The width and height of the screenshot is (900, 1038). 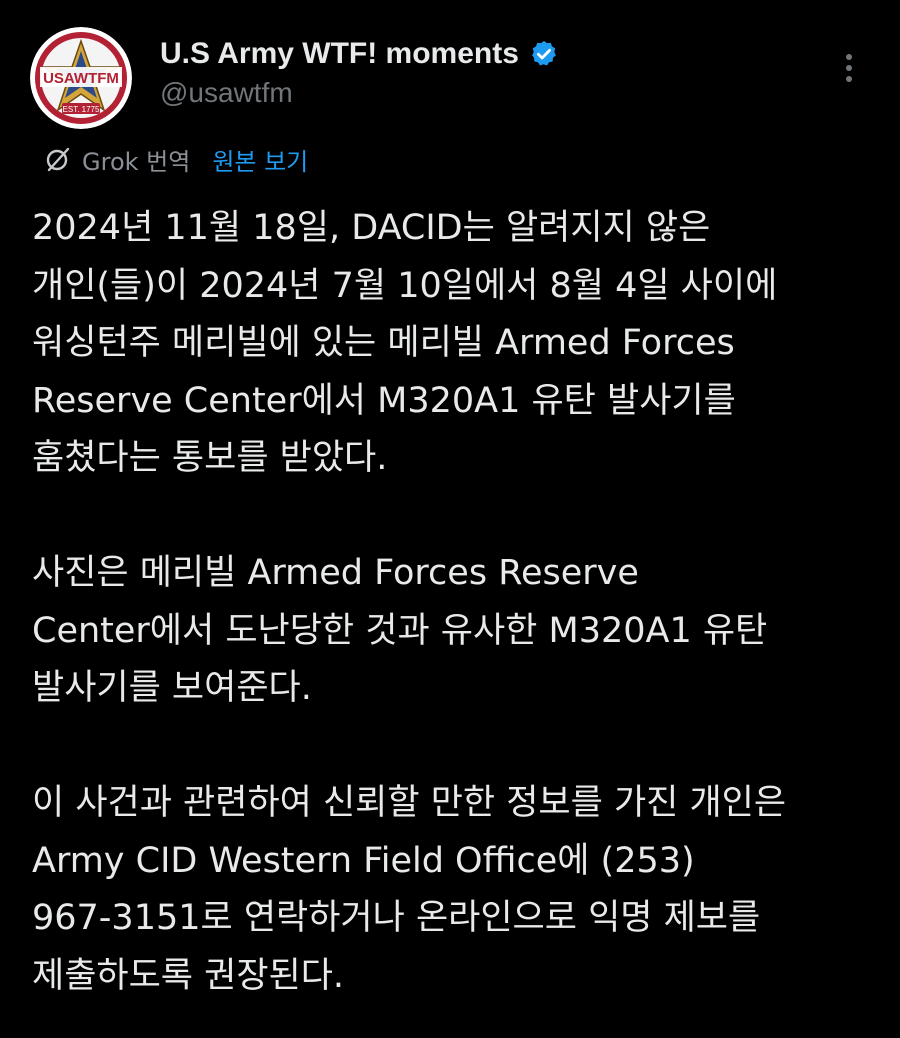 I want to click on usawtfm-logo-icon: USAWTFM EST. 1775, so click(x=81, y=78).